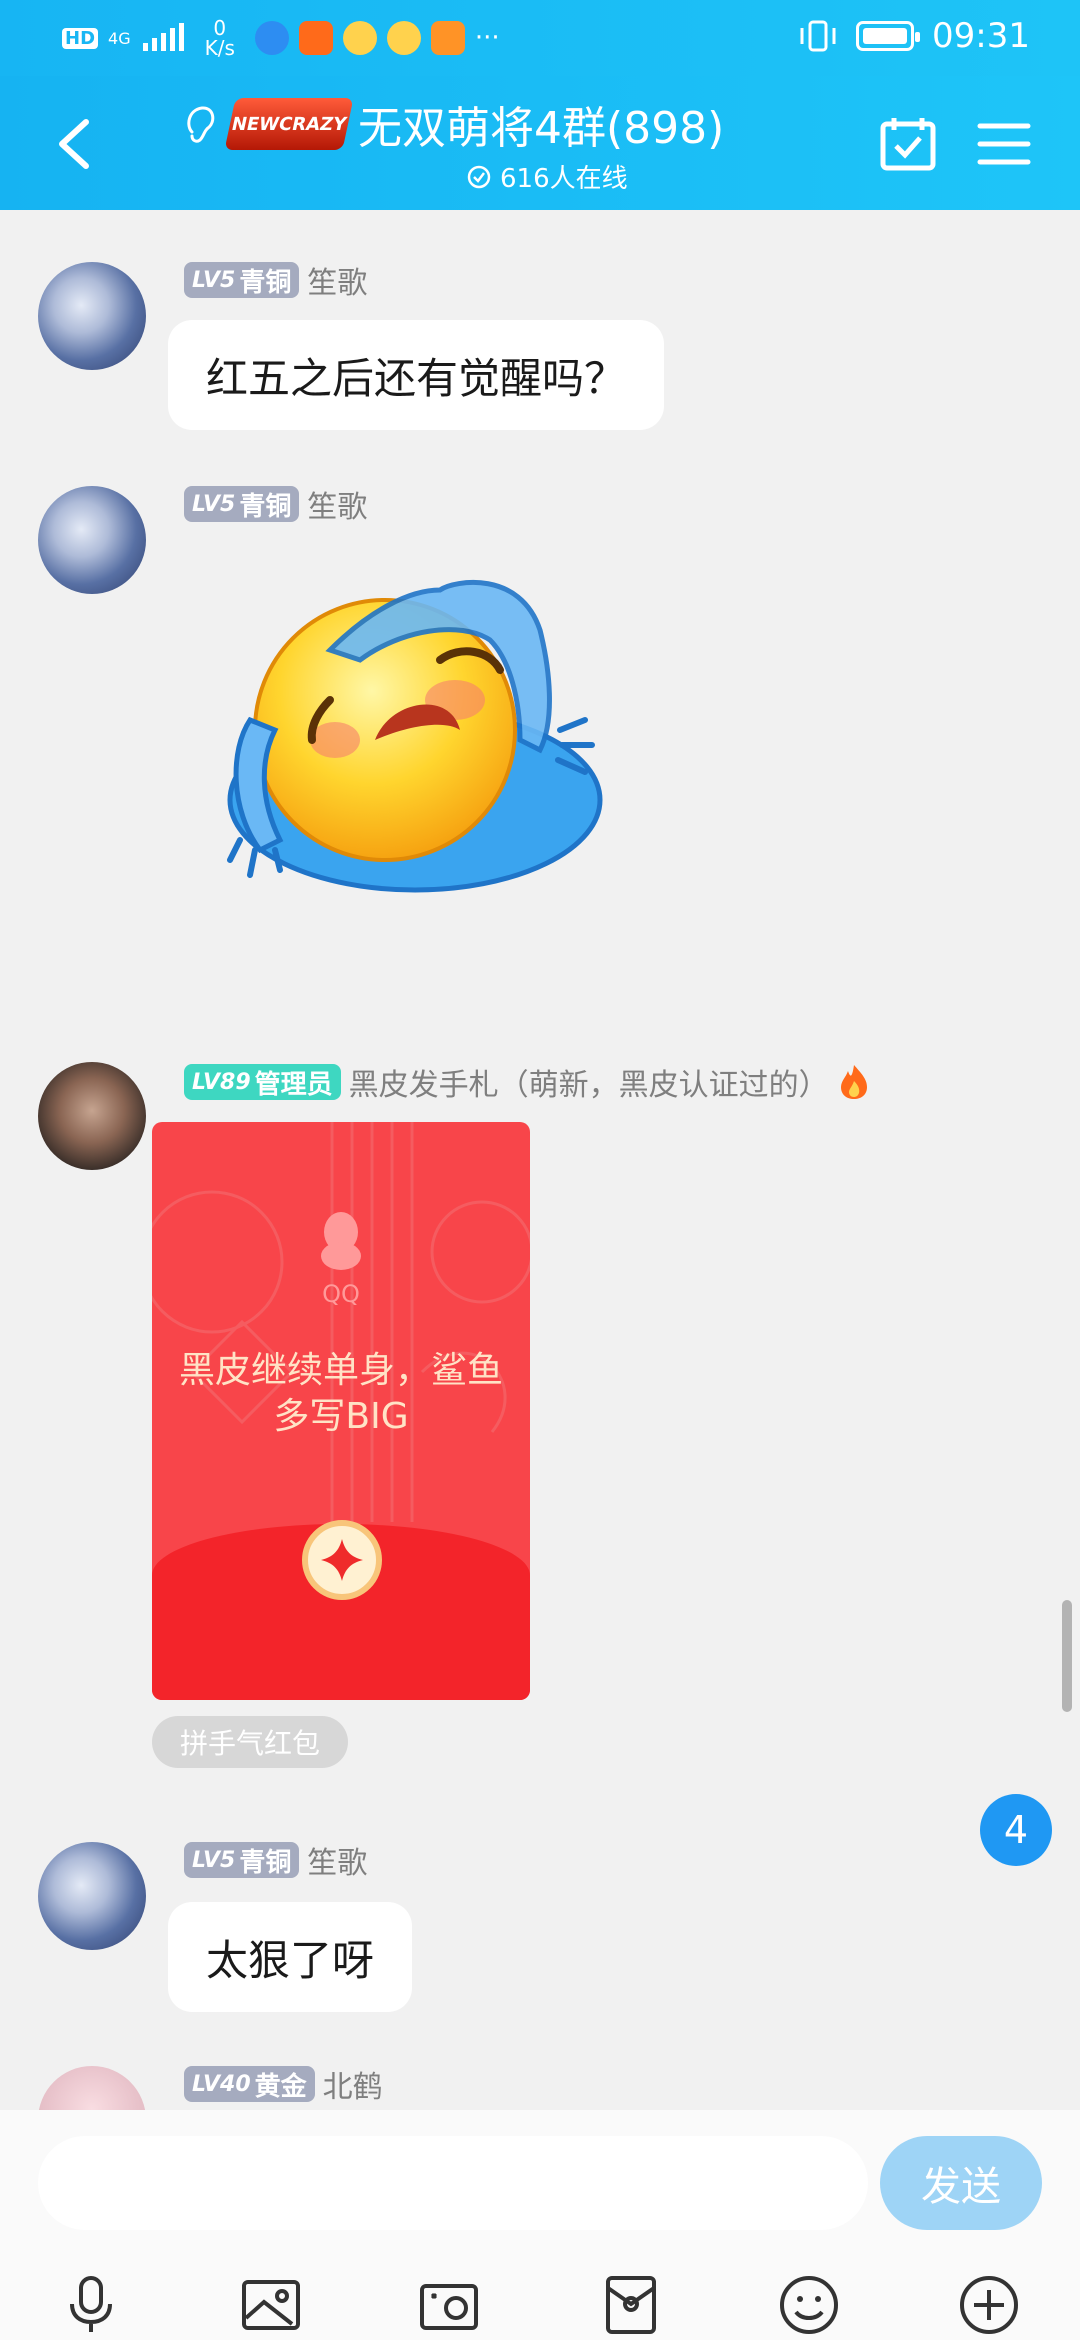 Image resolution: width=1080 pixels, height=2340 pixels. What do you see at coordinates (888, 36) in the screenshot?
I see `battery-icon` at bounding box center [888, 36].